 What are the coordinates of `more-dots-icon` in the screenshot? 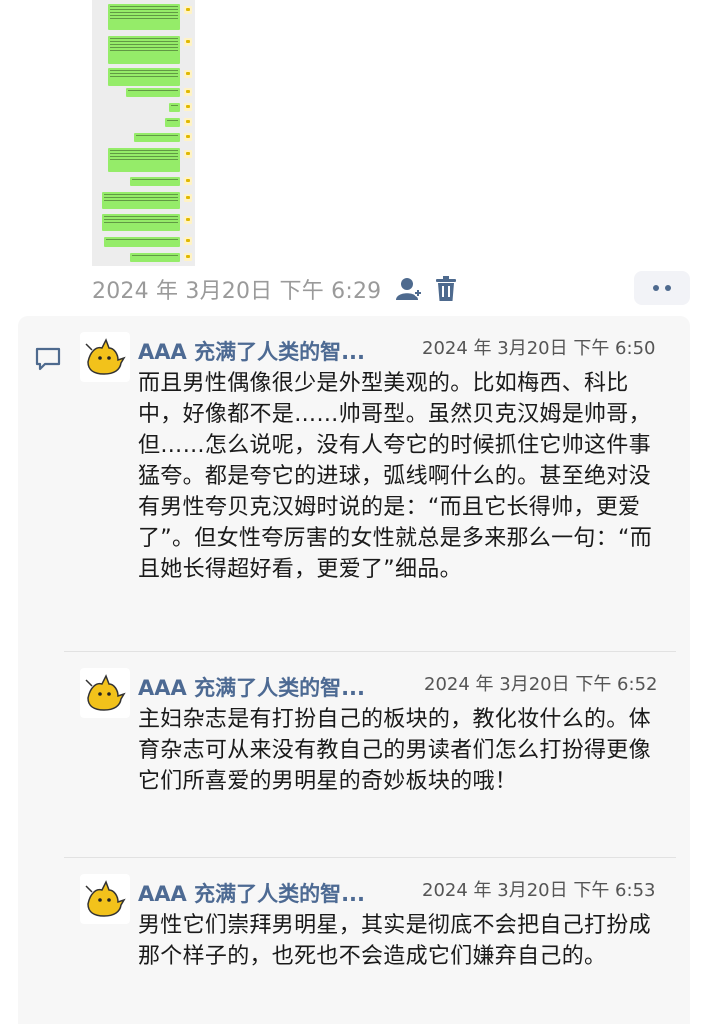 It's located at (662, 288).